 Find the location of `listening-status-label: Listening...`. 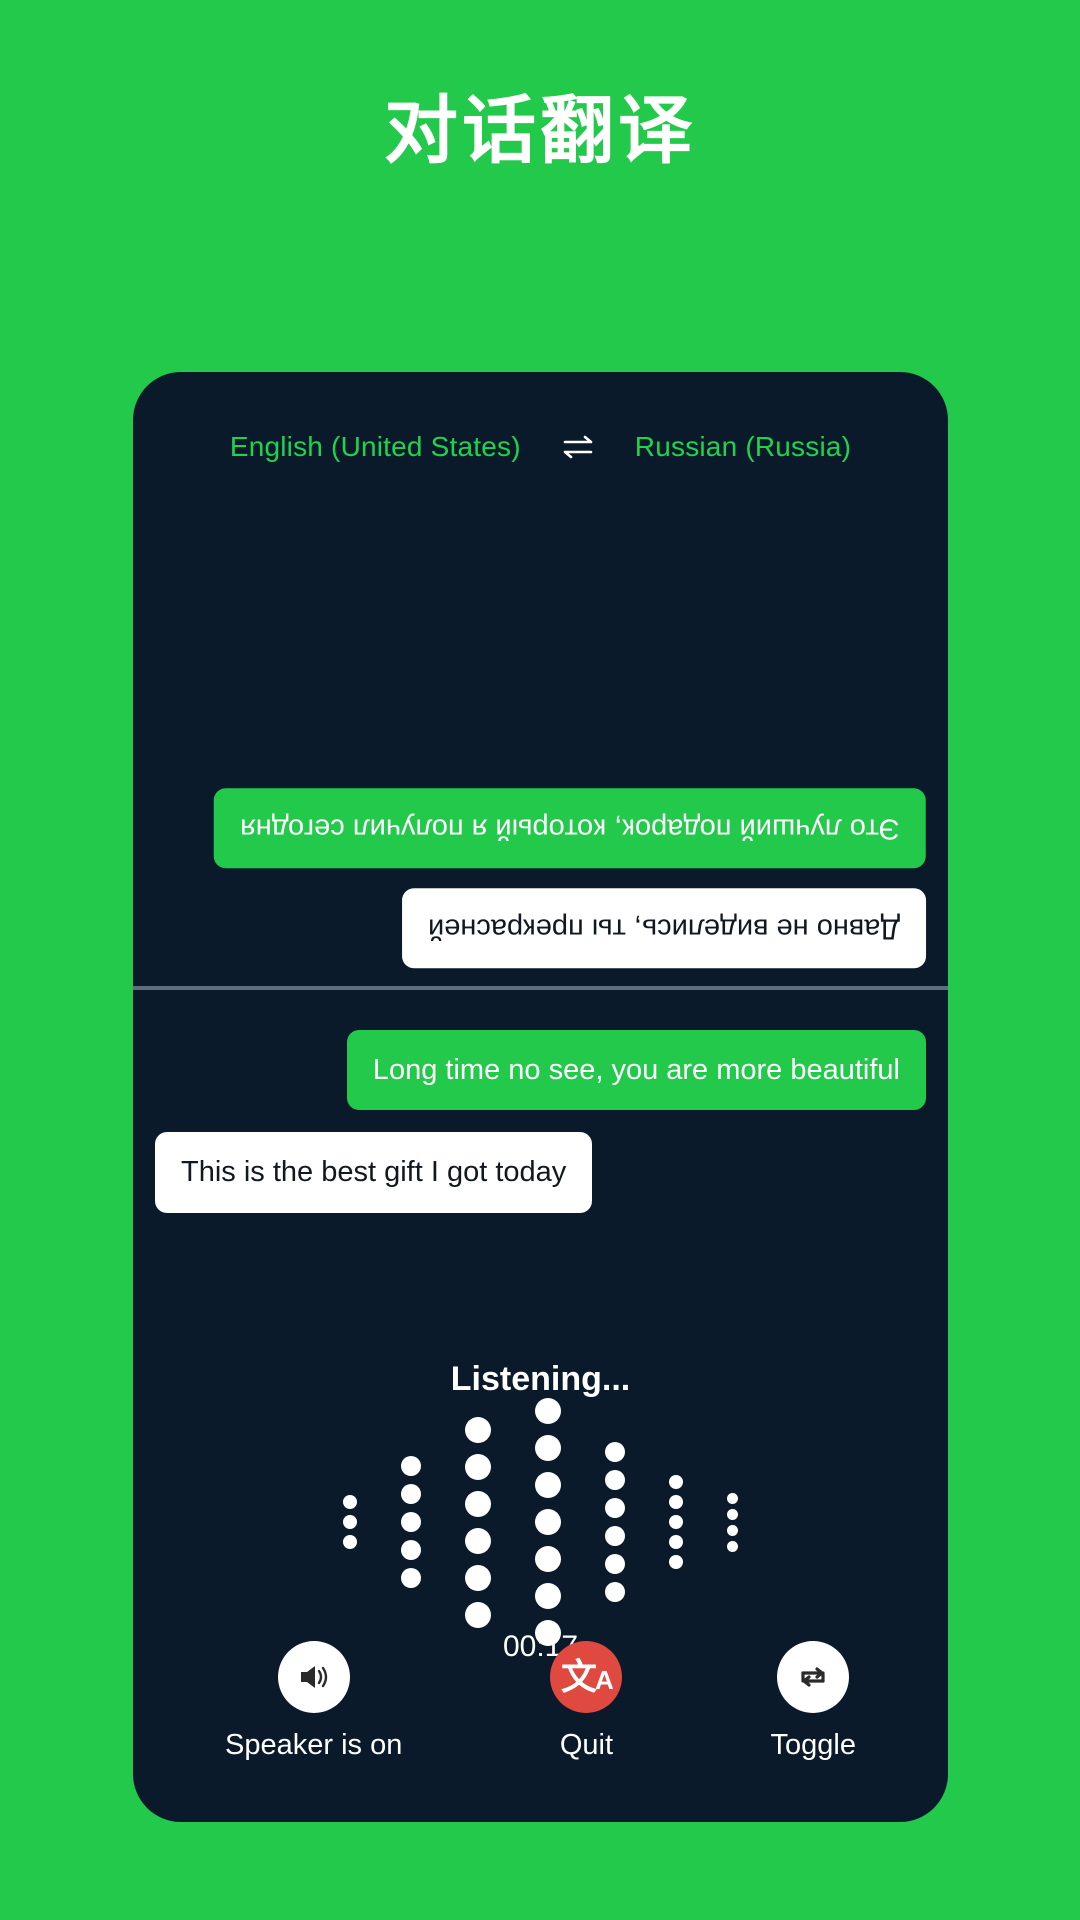

listening-status-label: Listening... is located at coordinates (540, 1379).